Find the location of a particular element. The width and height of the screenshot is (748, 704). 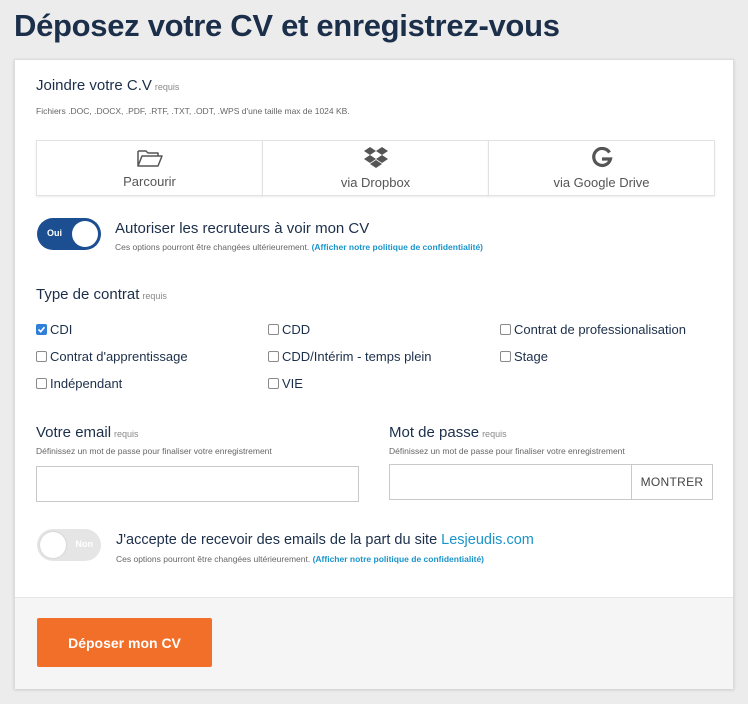

contract-option-label: VIE is located at coordinates (292, 383).